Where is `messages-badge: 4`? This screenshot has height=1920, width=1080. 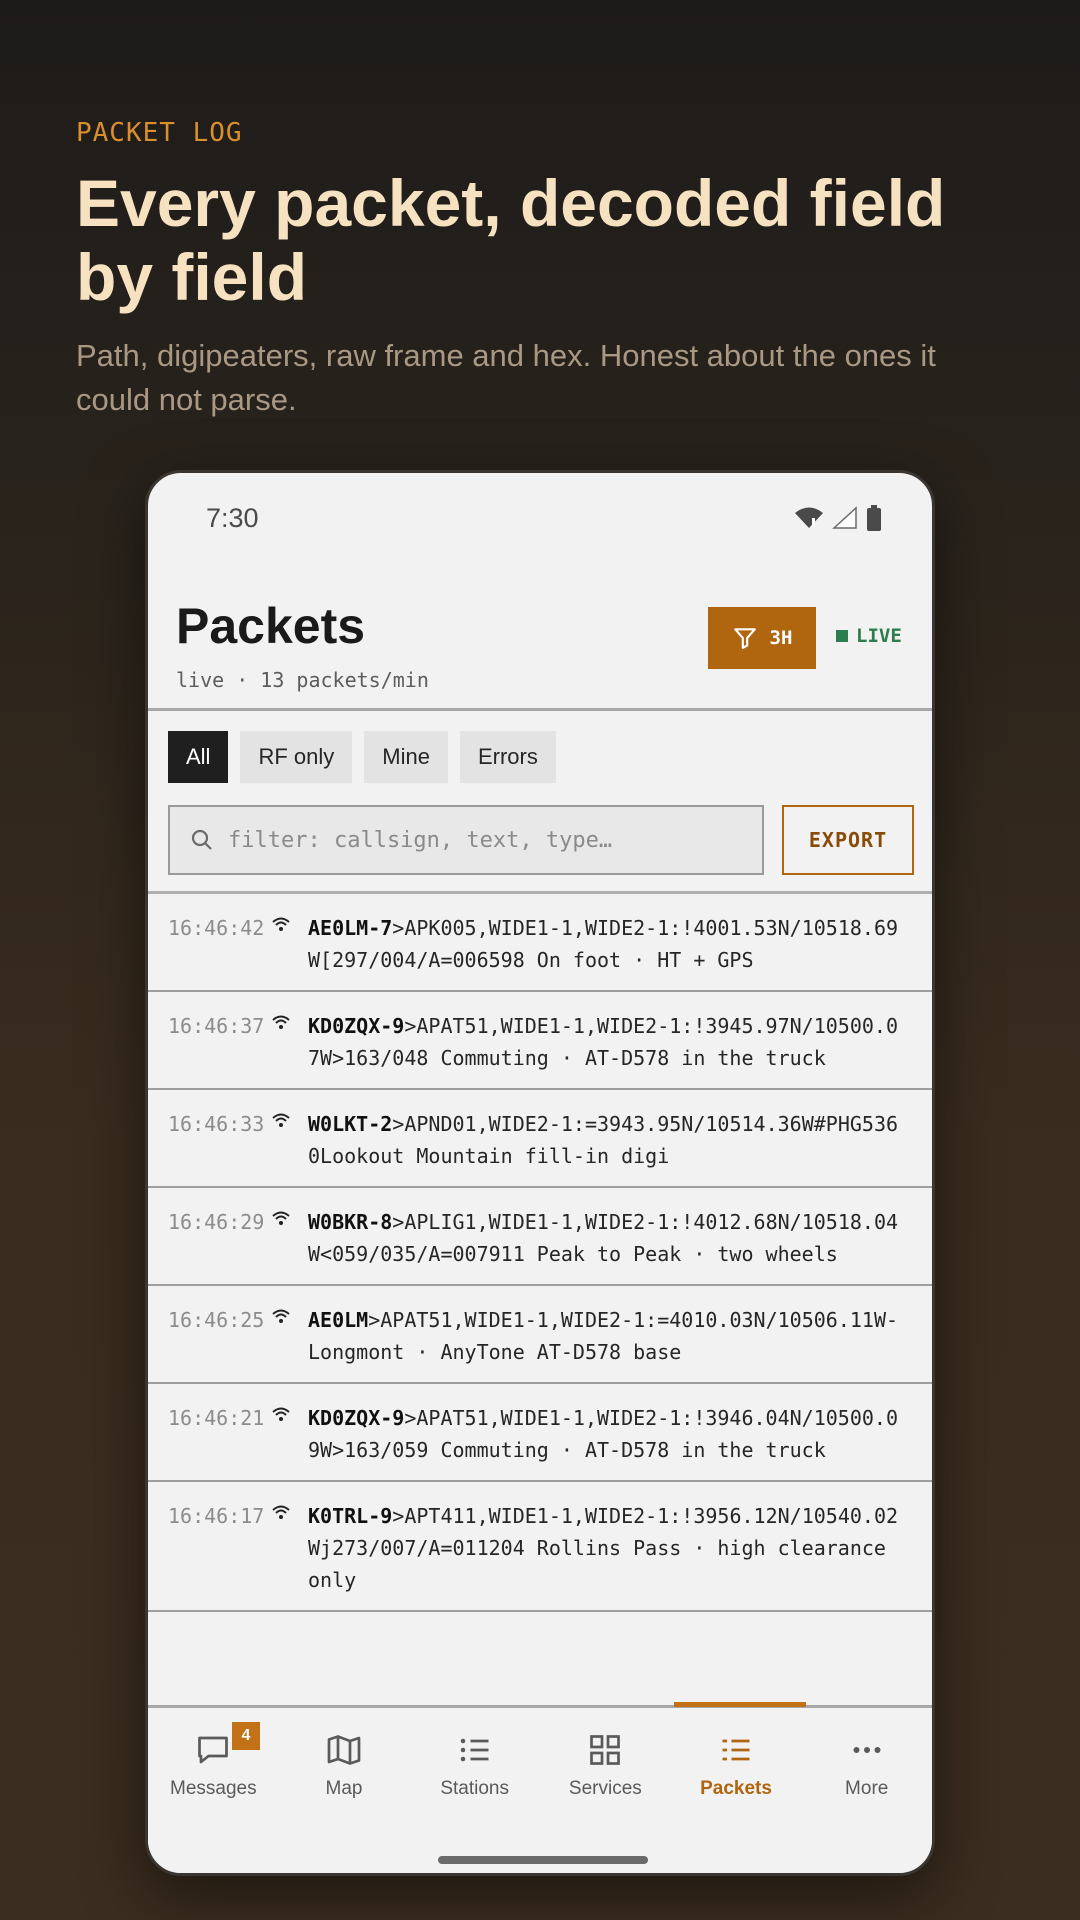 messages-badge: 4 is located at coordinates (246, 1736).